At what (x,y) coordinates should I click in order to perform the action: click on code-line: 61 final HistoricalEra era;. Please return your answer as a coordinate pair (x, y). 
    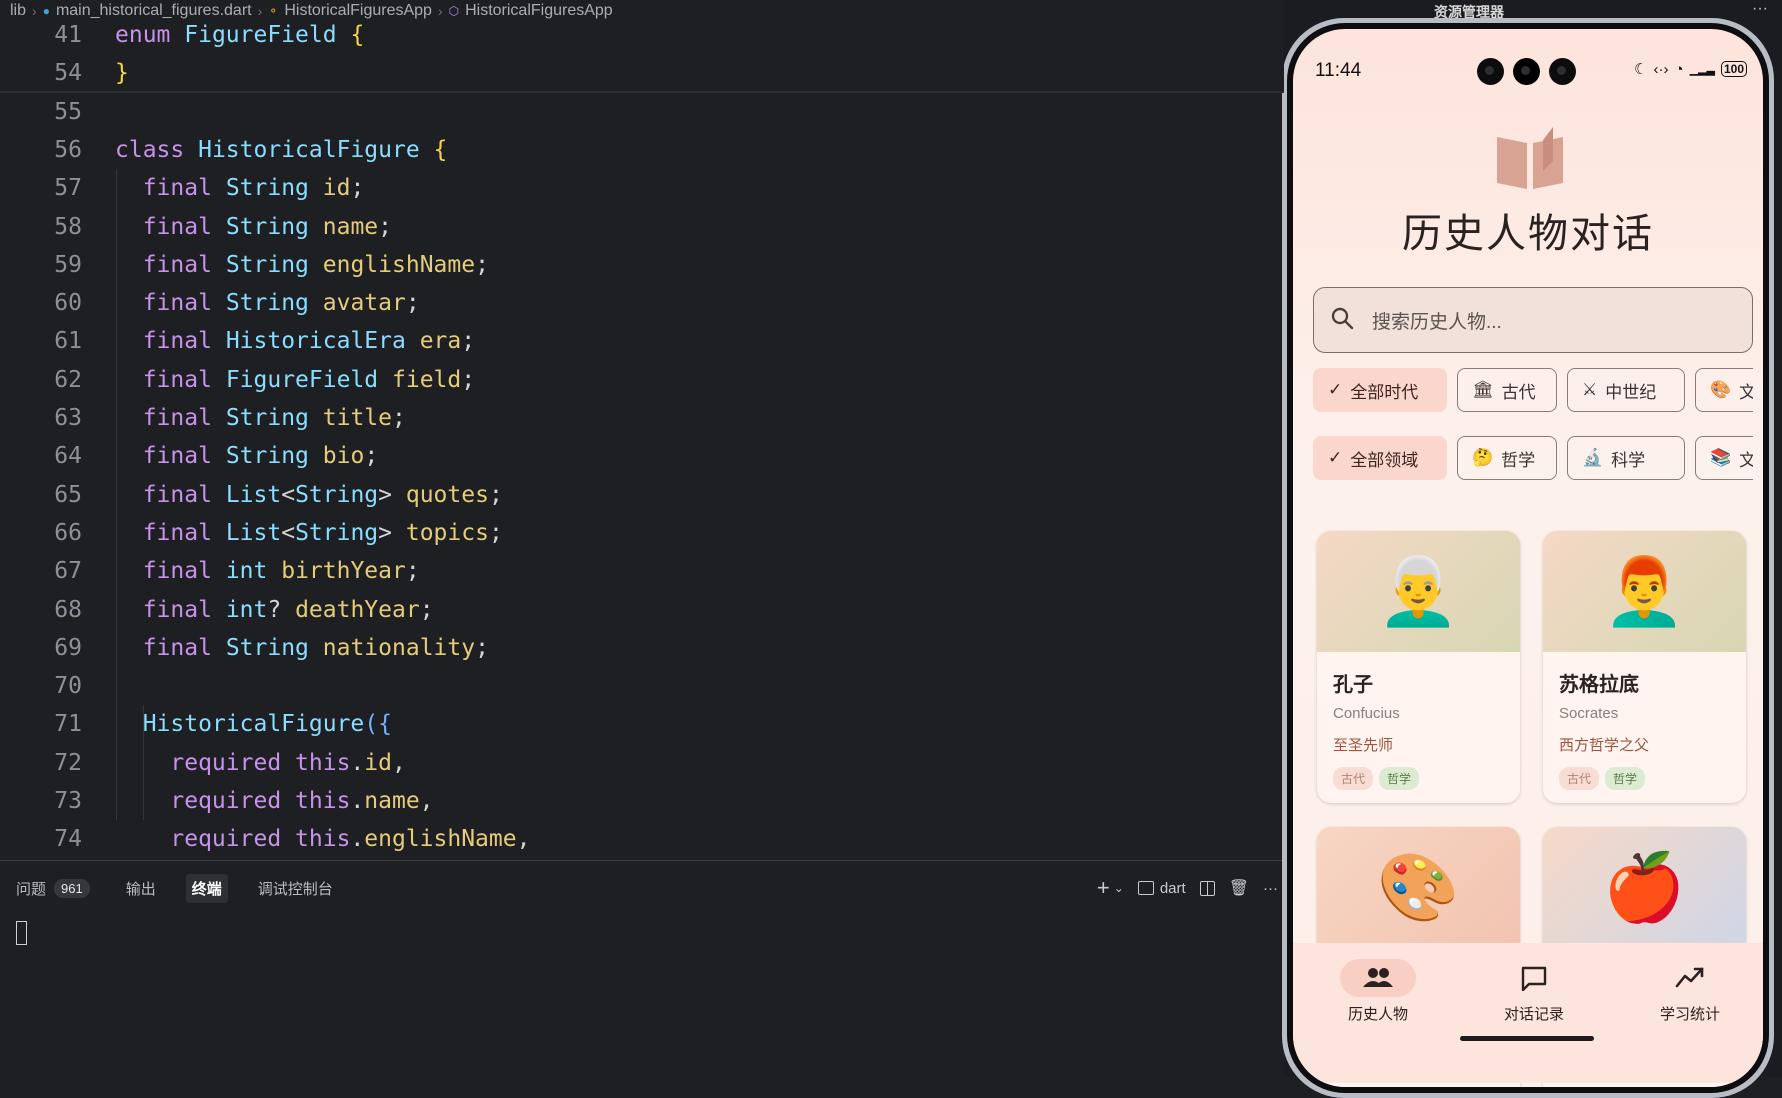
    Looking at the image, I should click on (642, 341).